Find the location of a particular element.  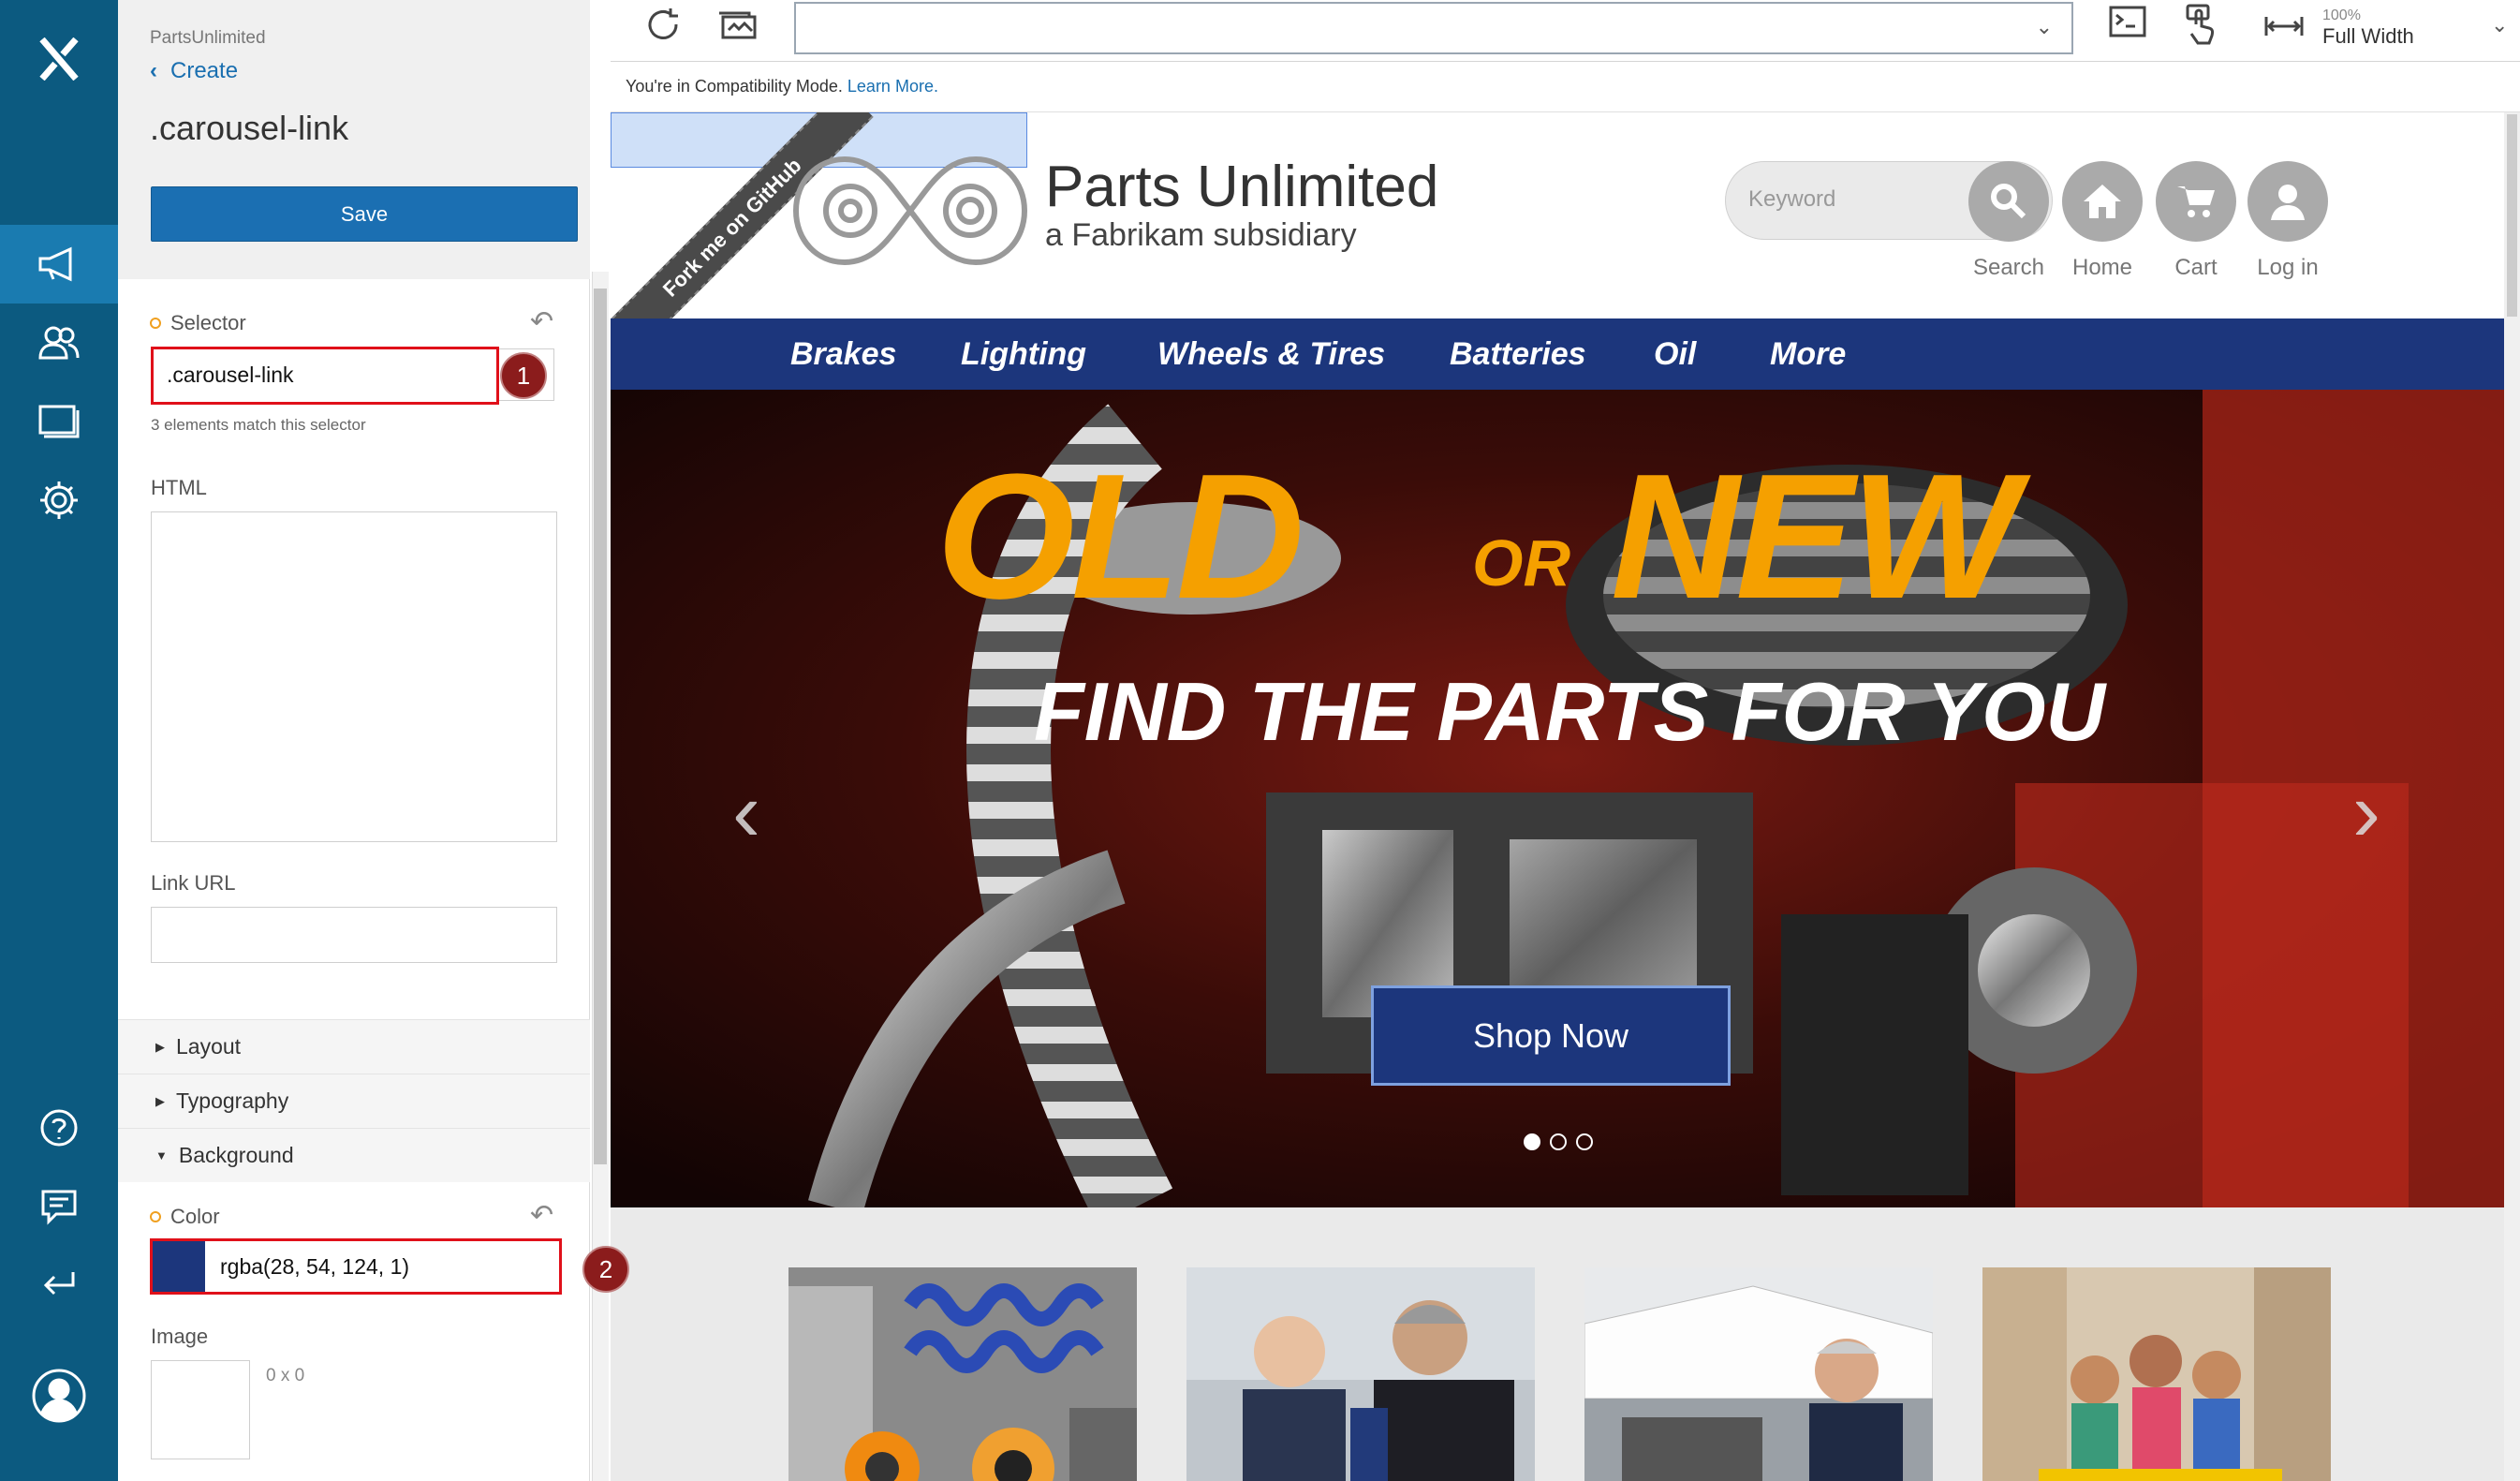

tile-happy-drivers-image is located at coordinates (2157, 1374).